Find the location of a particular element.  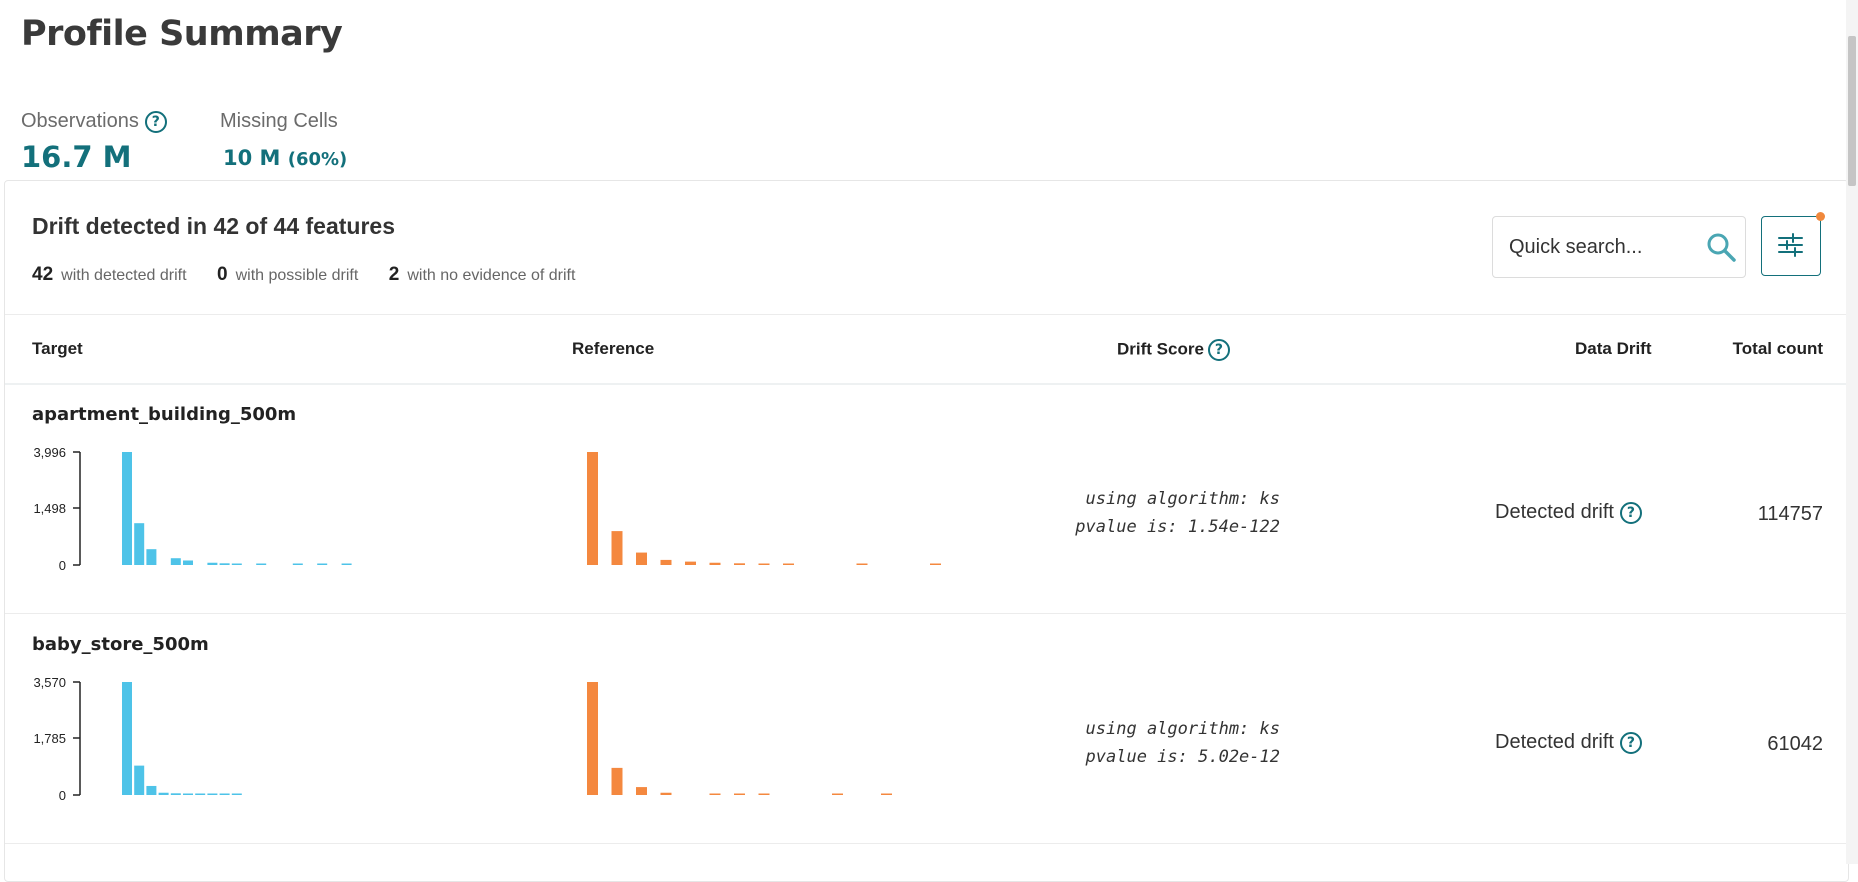

observations-label-text: Observations is located at coordinates (80, 121).